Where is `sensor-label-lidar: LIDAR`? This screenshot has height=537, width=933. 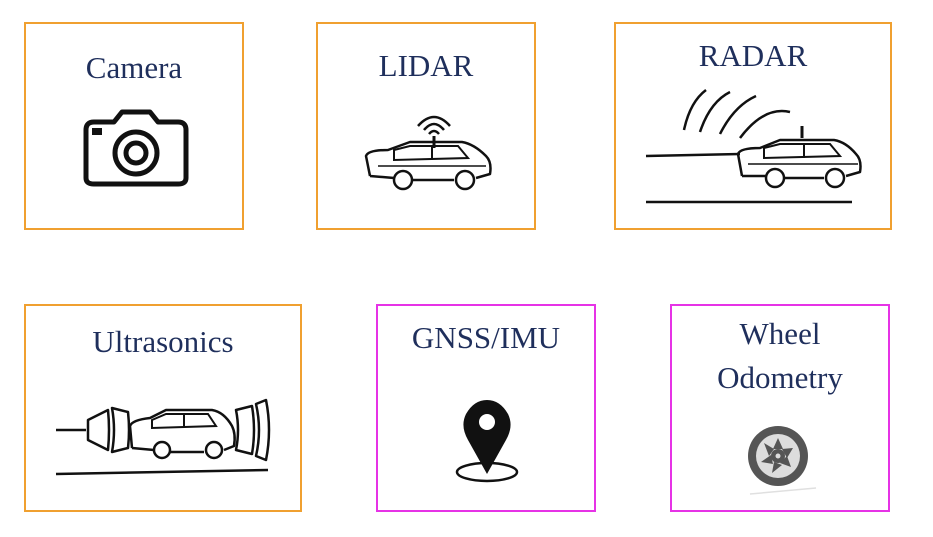
sensor-label-lidar: LIDAR is located at coordinates (426, 65).